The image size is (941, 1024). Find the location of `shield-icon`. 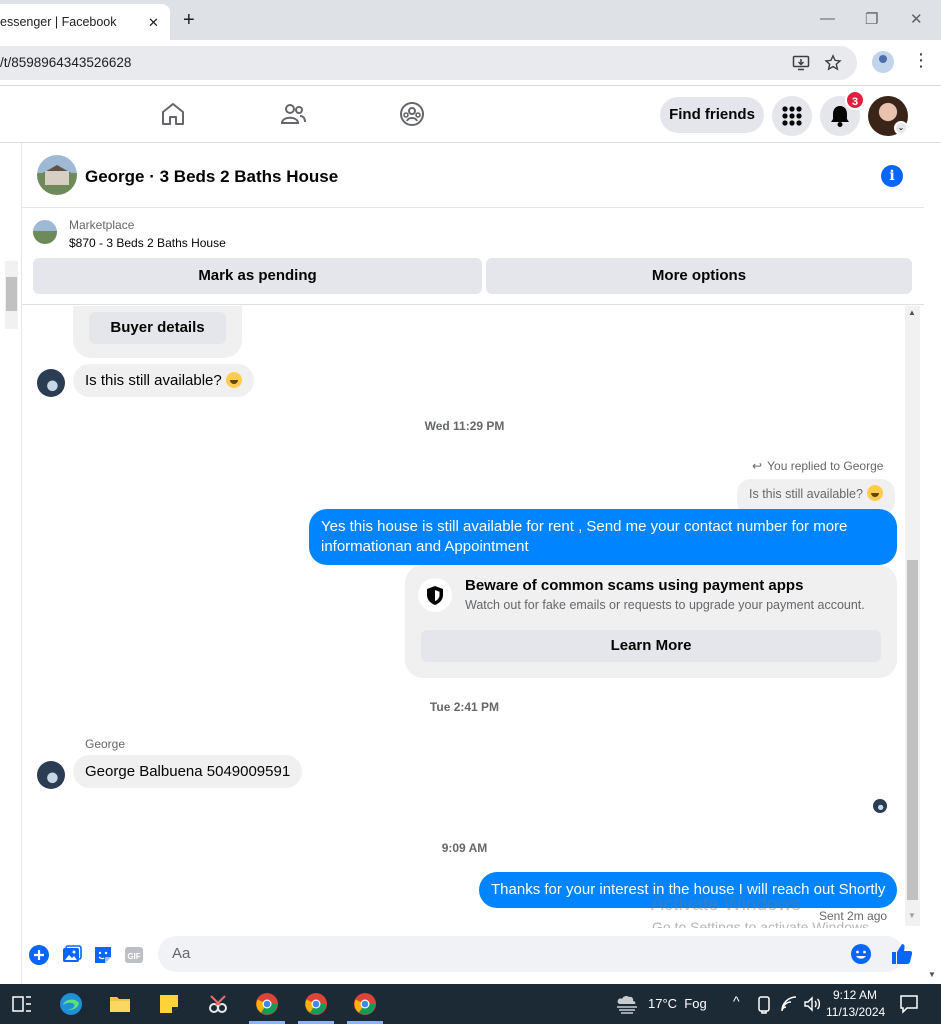

shield-icon is located at coordinates (435, 595).